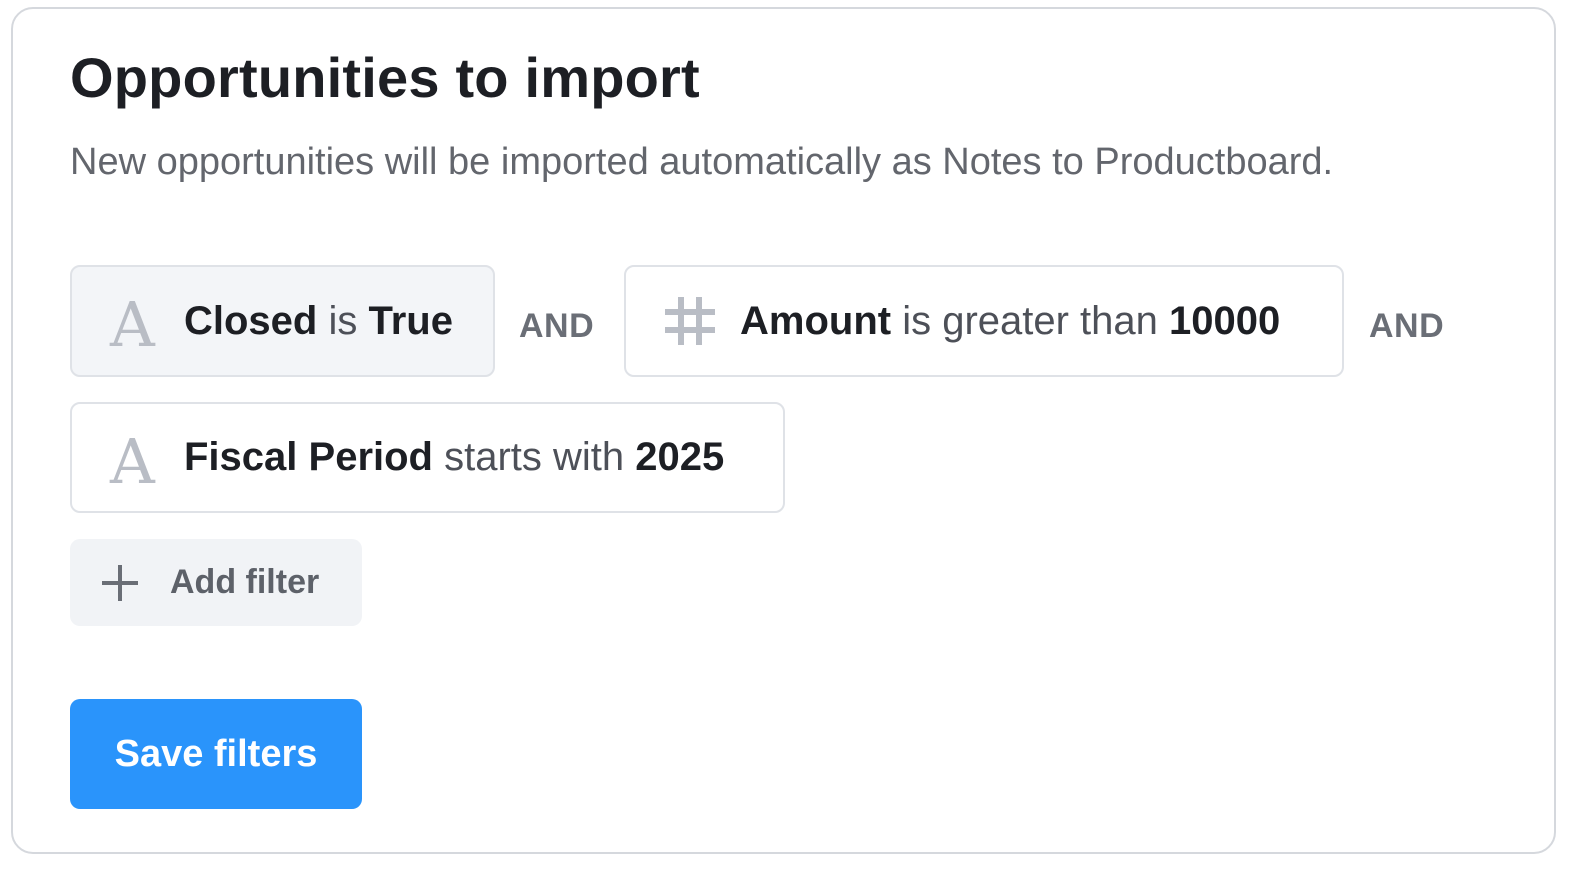  Describe the element at coordinates (680, 457) in the screenshot. I see `filter-value: 2025` at that location.